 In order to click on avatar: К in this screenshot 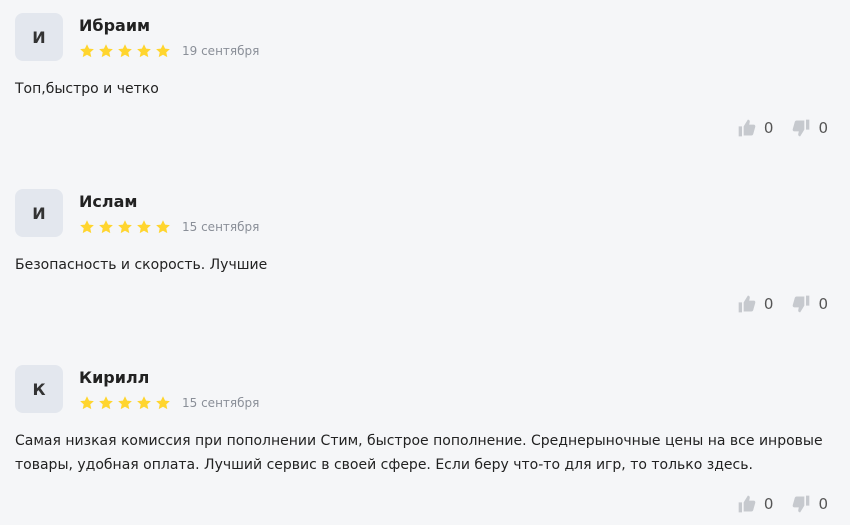, I will do `click(39, 389)`.